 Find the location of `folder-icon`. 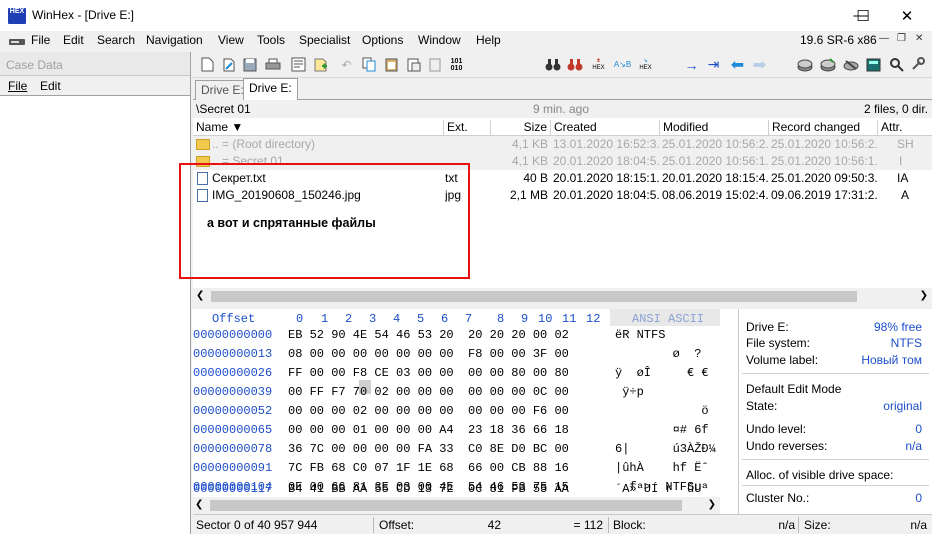

folder-icon is located at coordinates (203, 144).